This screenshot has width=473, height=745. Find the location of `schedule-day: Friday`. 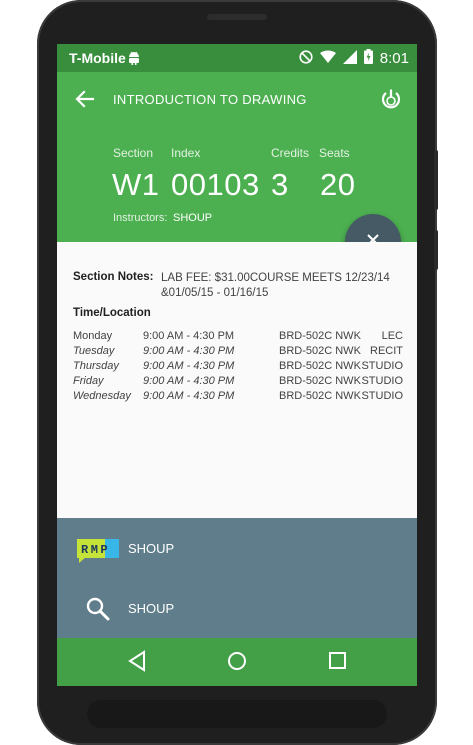

schedule-day: Friday is located at coordinates (88, 381).